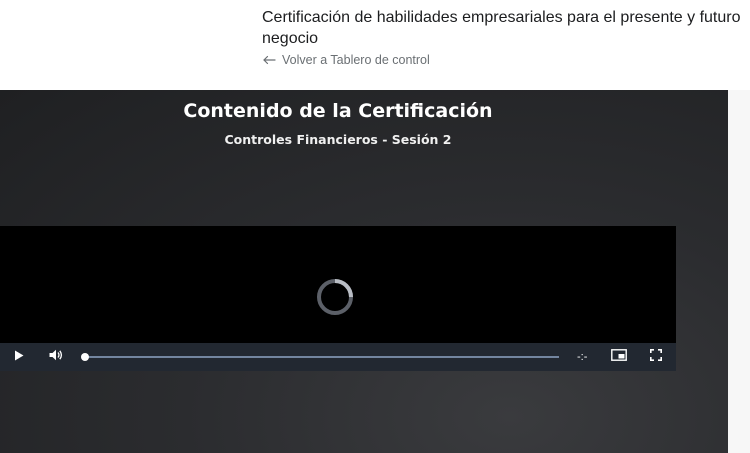 This screenshot has height=453, width=750. What do you see at coordinates (739, 271) in the screenshot?
I see `page-side-strip` at bounding box center [739, 271].